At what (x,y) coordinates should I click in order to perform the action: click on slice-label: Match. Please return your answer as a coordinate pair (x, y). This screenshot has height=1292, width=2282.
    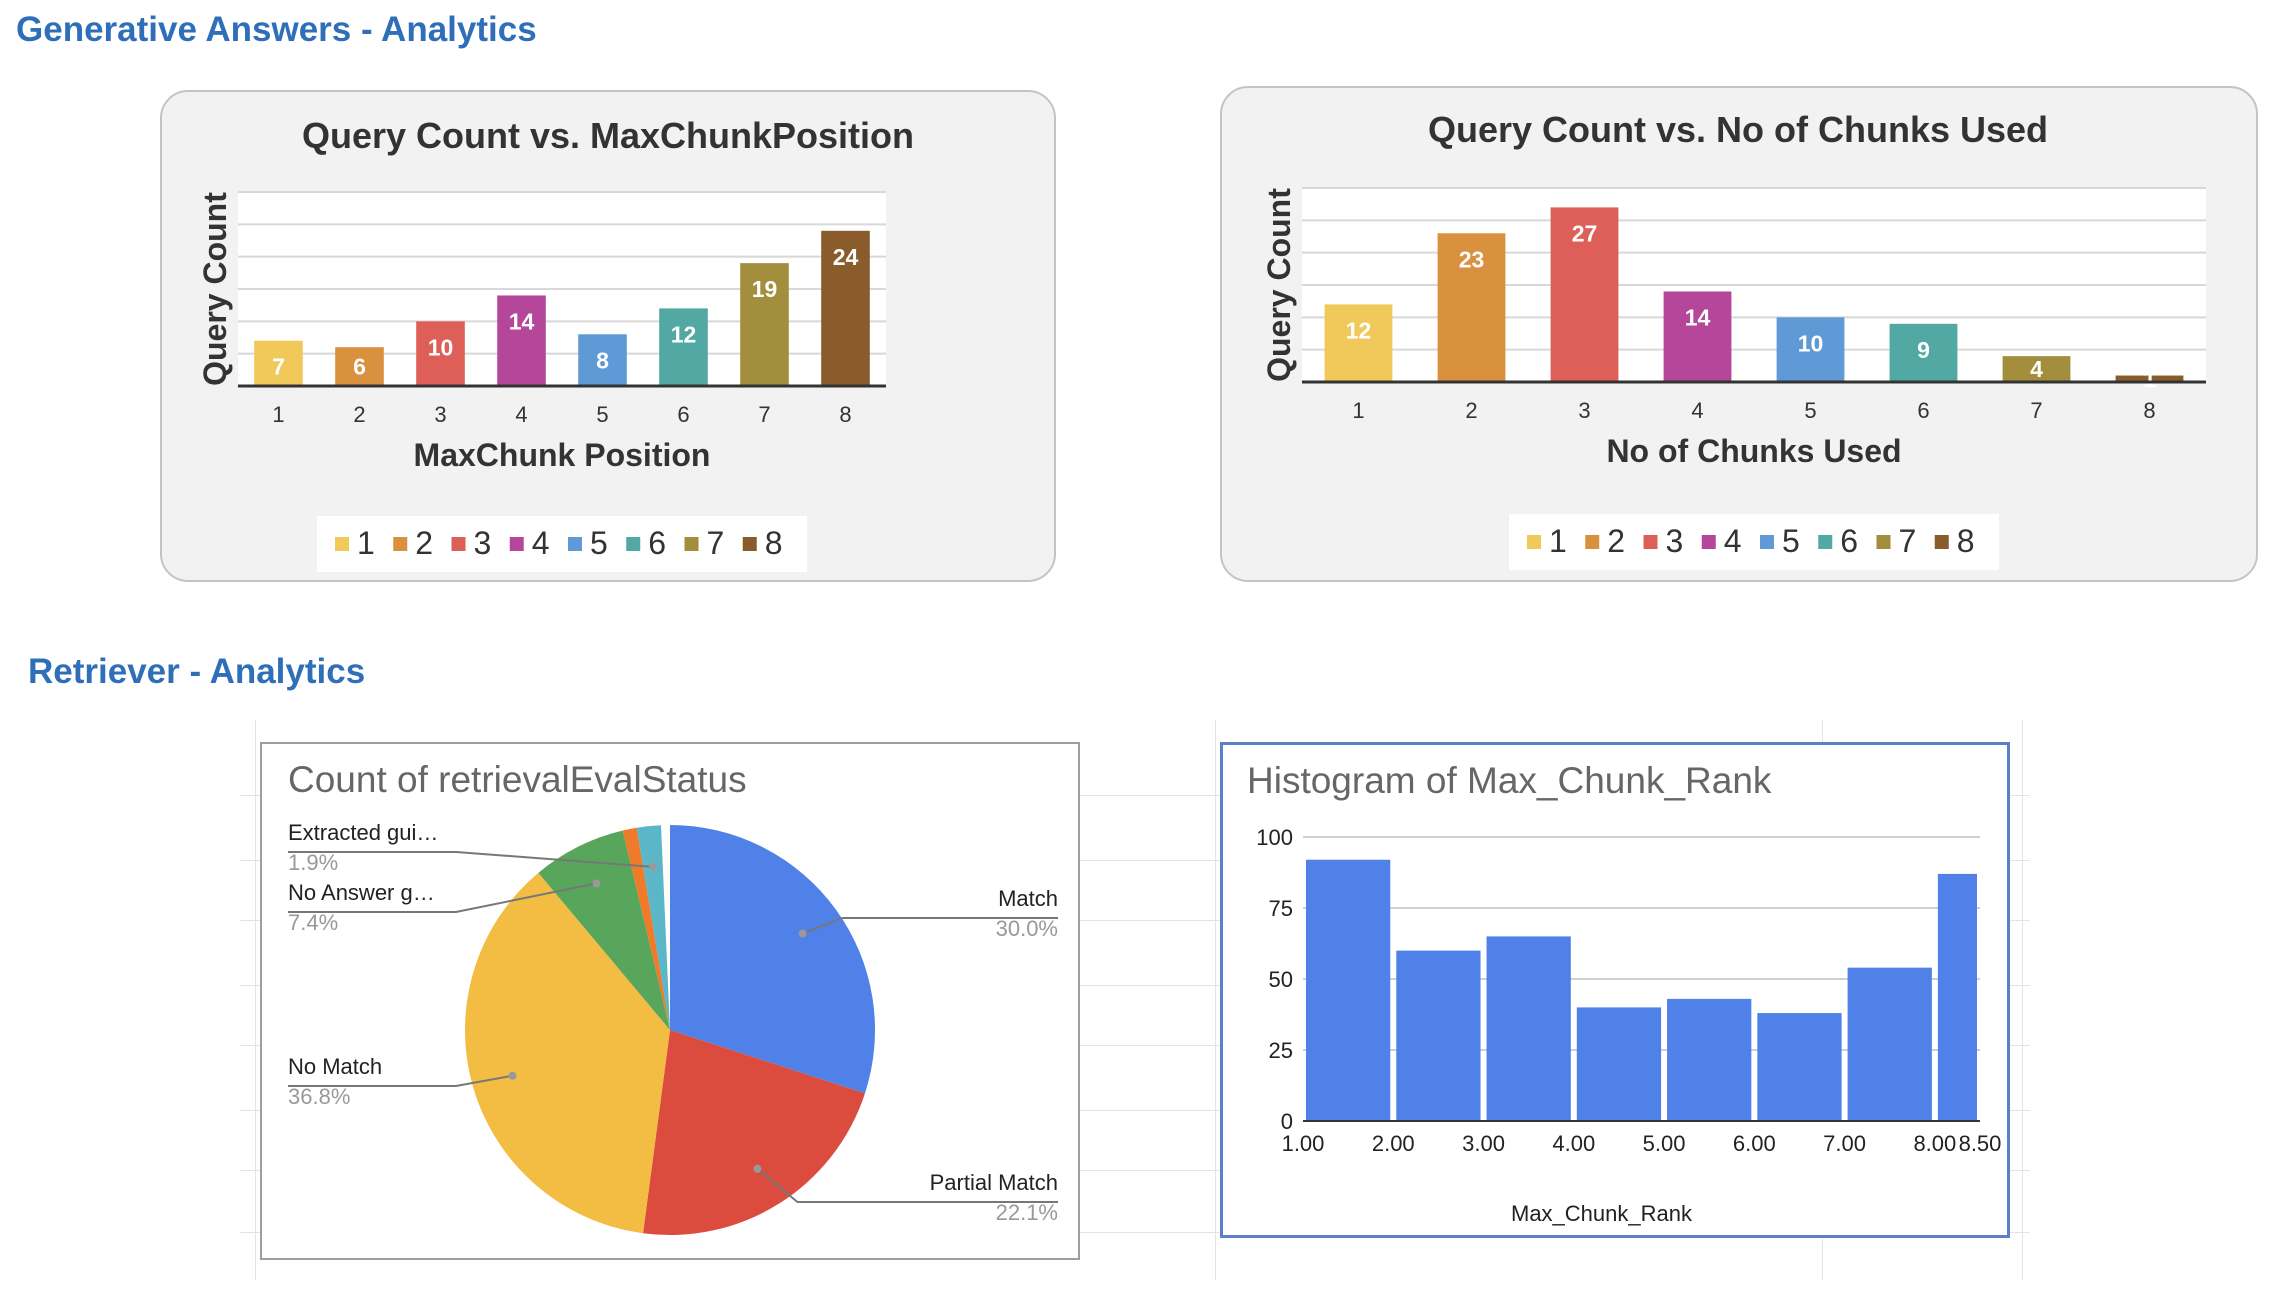
    Looking at the image, I should click on (1028, 898).